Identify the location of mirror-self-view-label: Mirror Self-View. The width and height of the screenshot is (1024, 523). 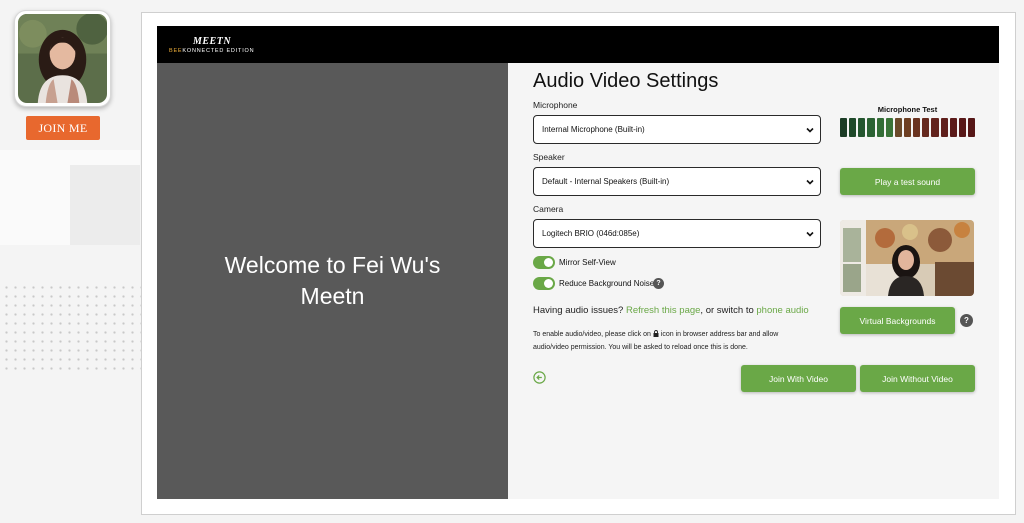
(587, 262).